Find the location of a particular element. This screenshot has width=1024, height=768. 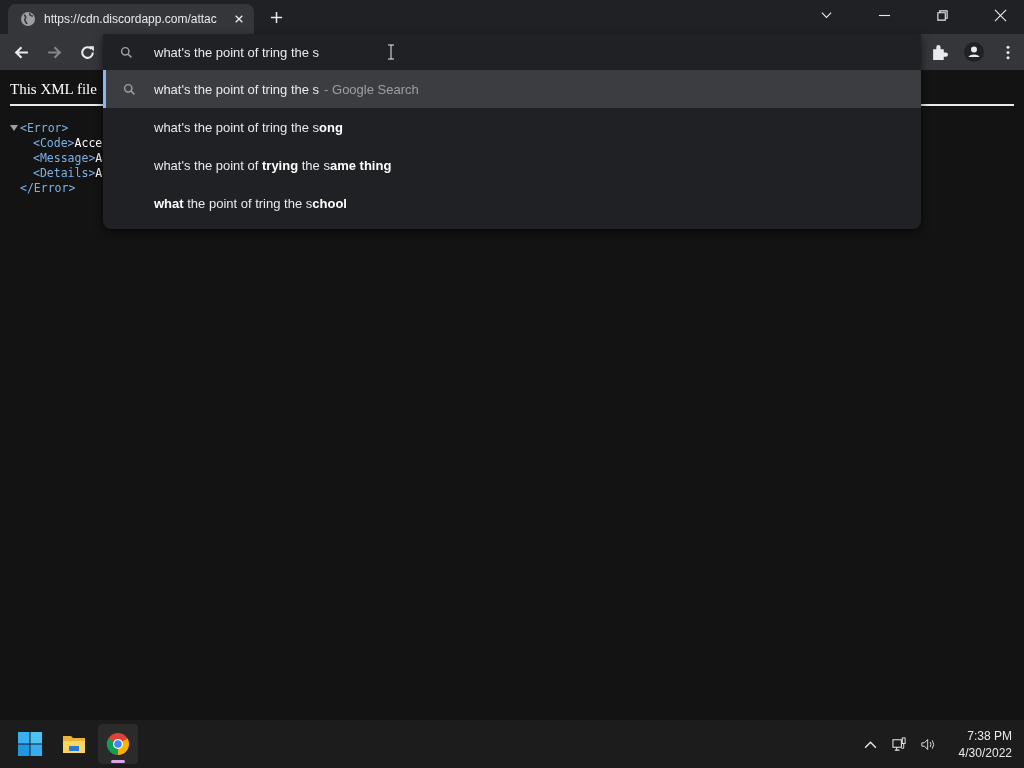

suggestion-source: - Google Search is located at coordinates (371, 89).